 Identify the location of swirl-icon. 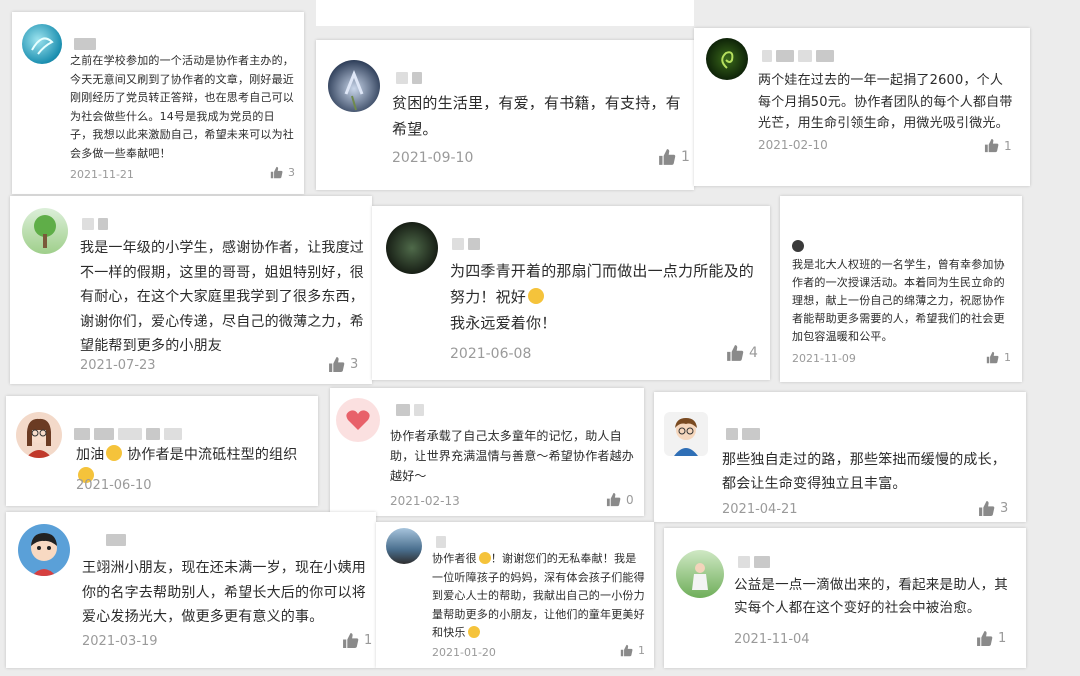
(42, 46).